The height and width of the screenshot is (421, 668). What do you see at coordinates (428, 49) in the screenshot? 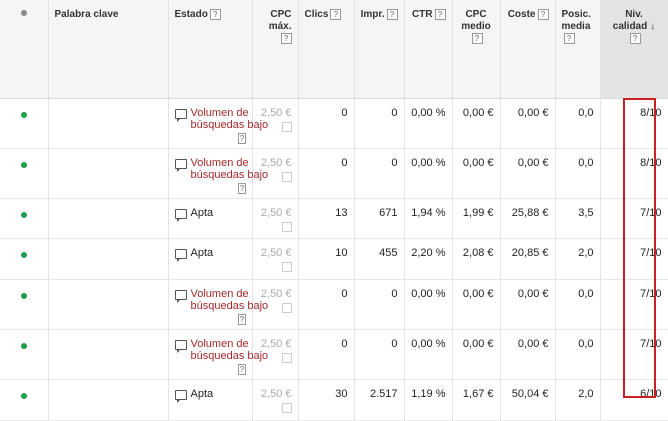
I see `header-ctr: CTR?` at bounding box center [428, 49].